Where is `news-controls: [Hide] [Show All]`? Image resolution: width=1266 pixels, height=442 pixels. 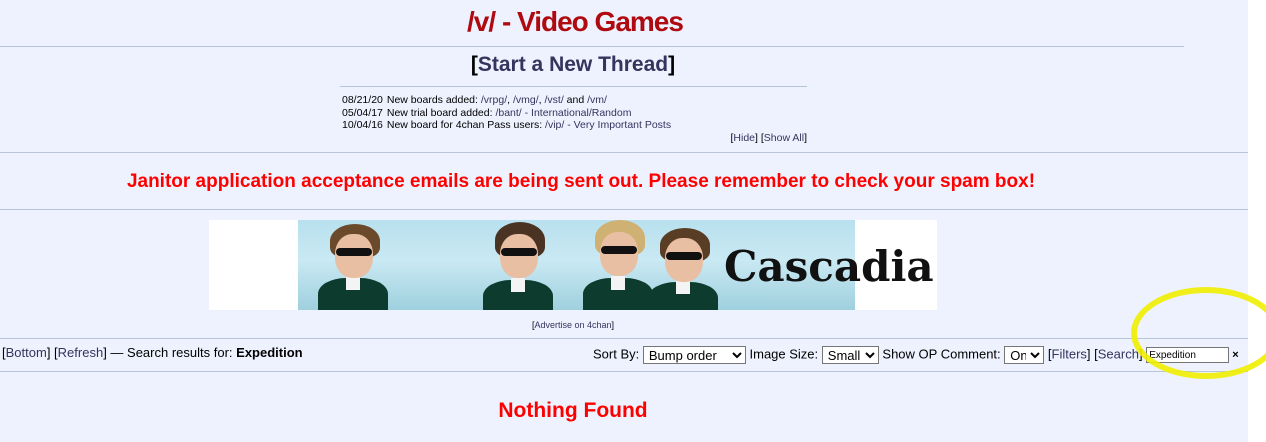 news-controls: [Hide] [Show All] is located at coordinates (769, 138).